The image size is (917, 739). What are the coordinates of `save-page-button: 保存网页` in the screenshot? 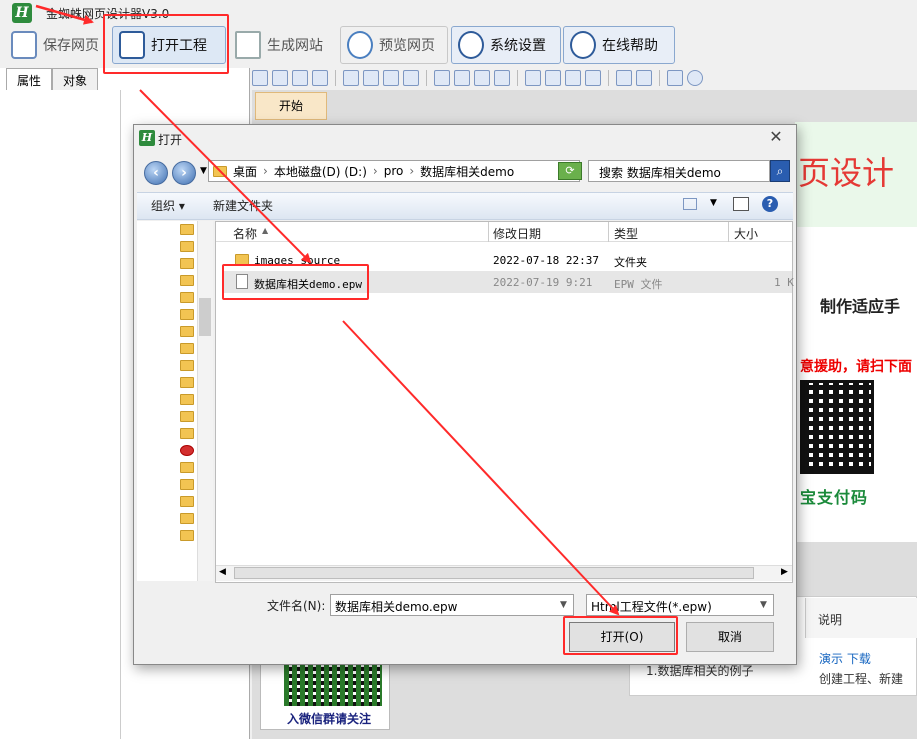 It's located at (56, 45).